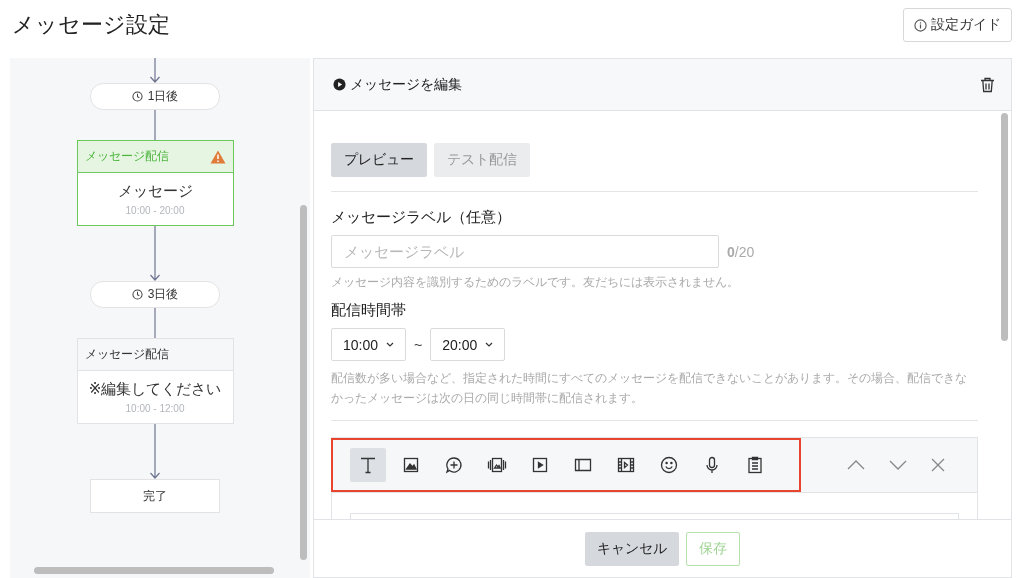 This screenshot has width=1024, height=578. What do you see at coordinates (339, 84) in the screenshot?
I see `play-icon` at bounding box center [339, 84].